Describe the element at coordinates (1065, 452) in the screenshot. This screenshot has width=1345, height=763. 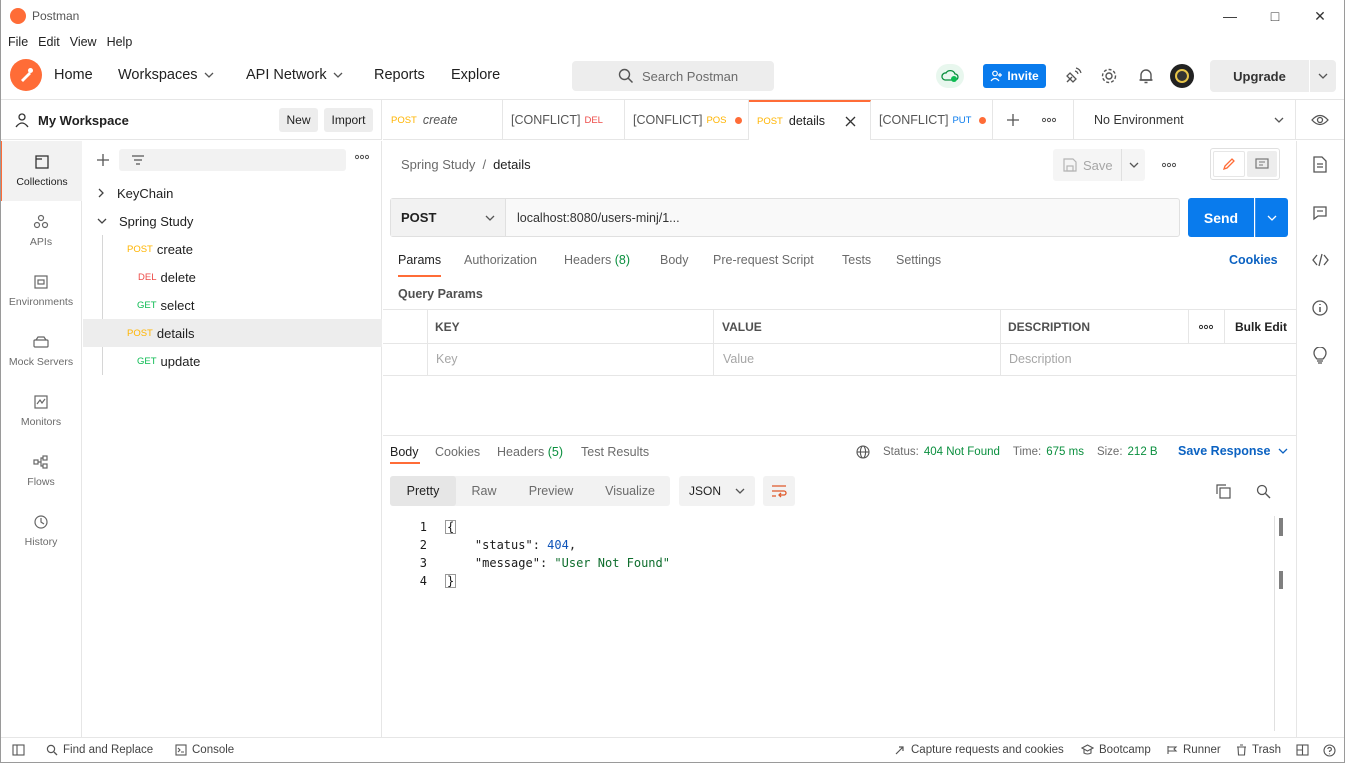
I see `time-value: 675 ms` at that location.